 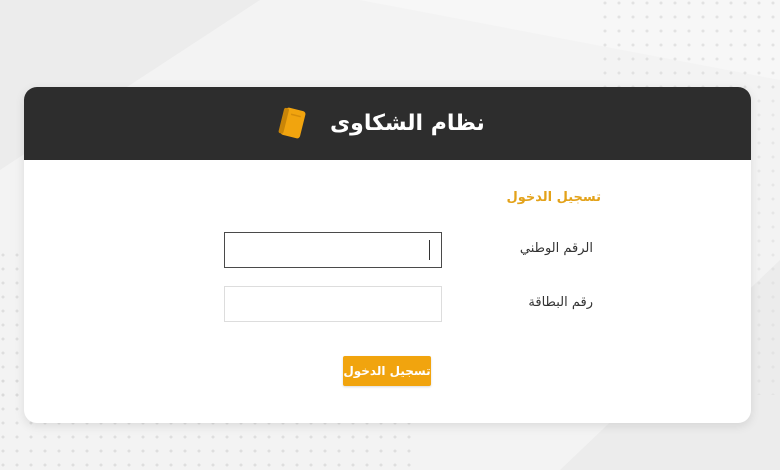 What do you see at coordinates (333, 250) in the screenshot?
I see `national-id-field` at bounding box center [333, 250].